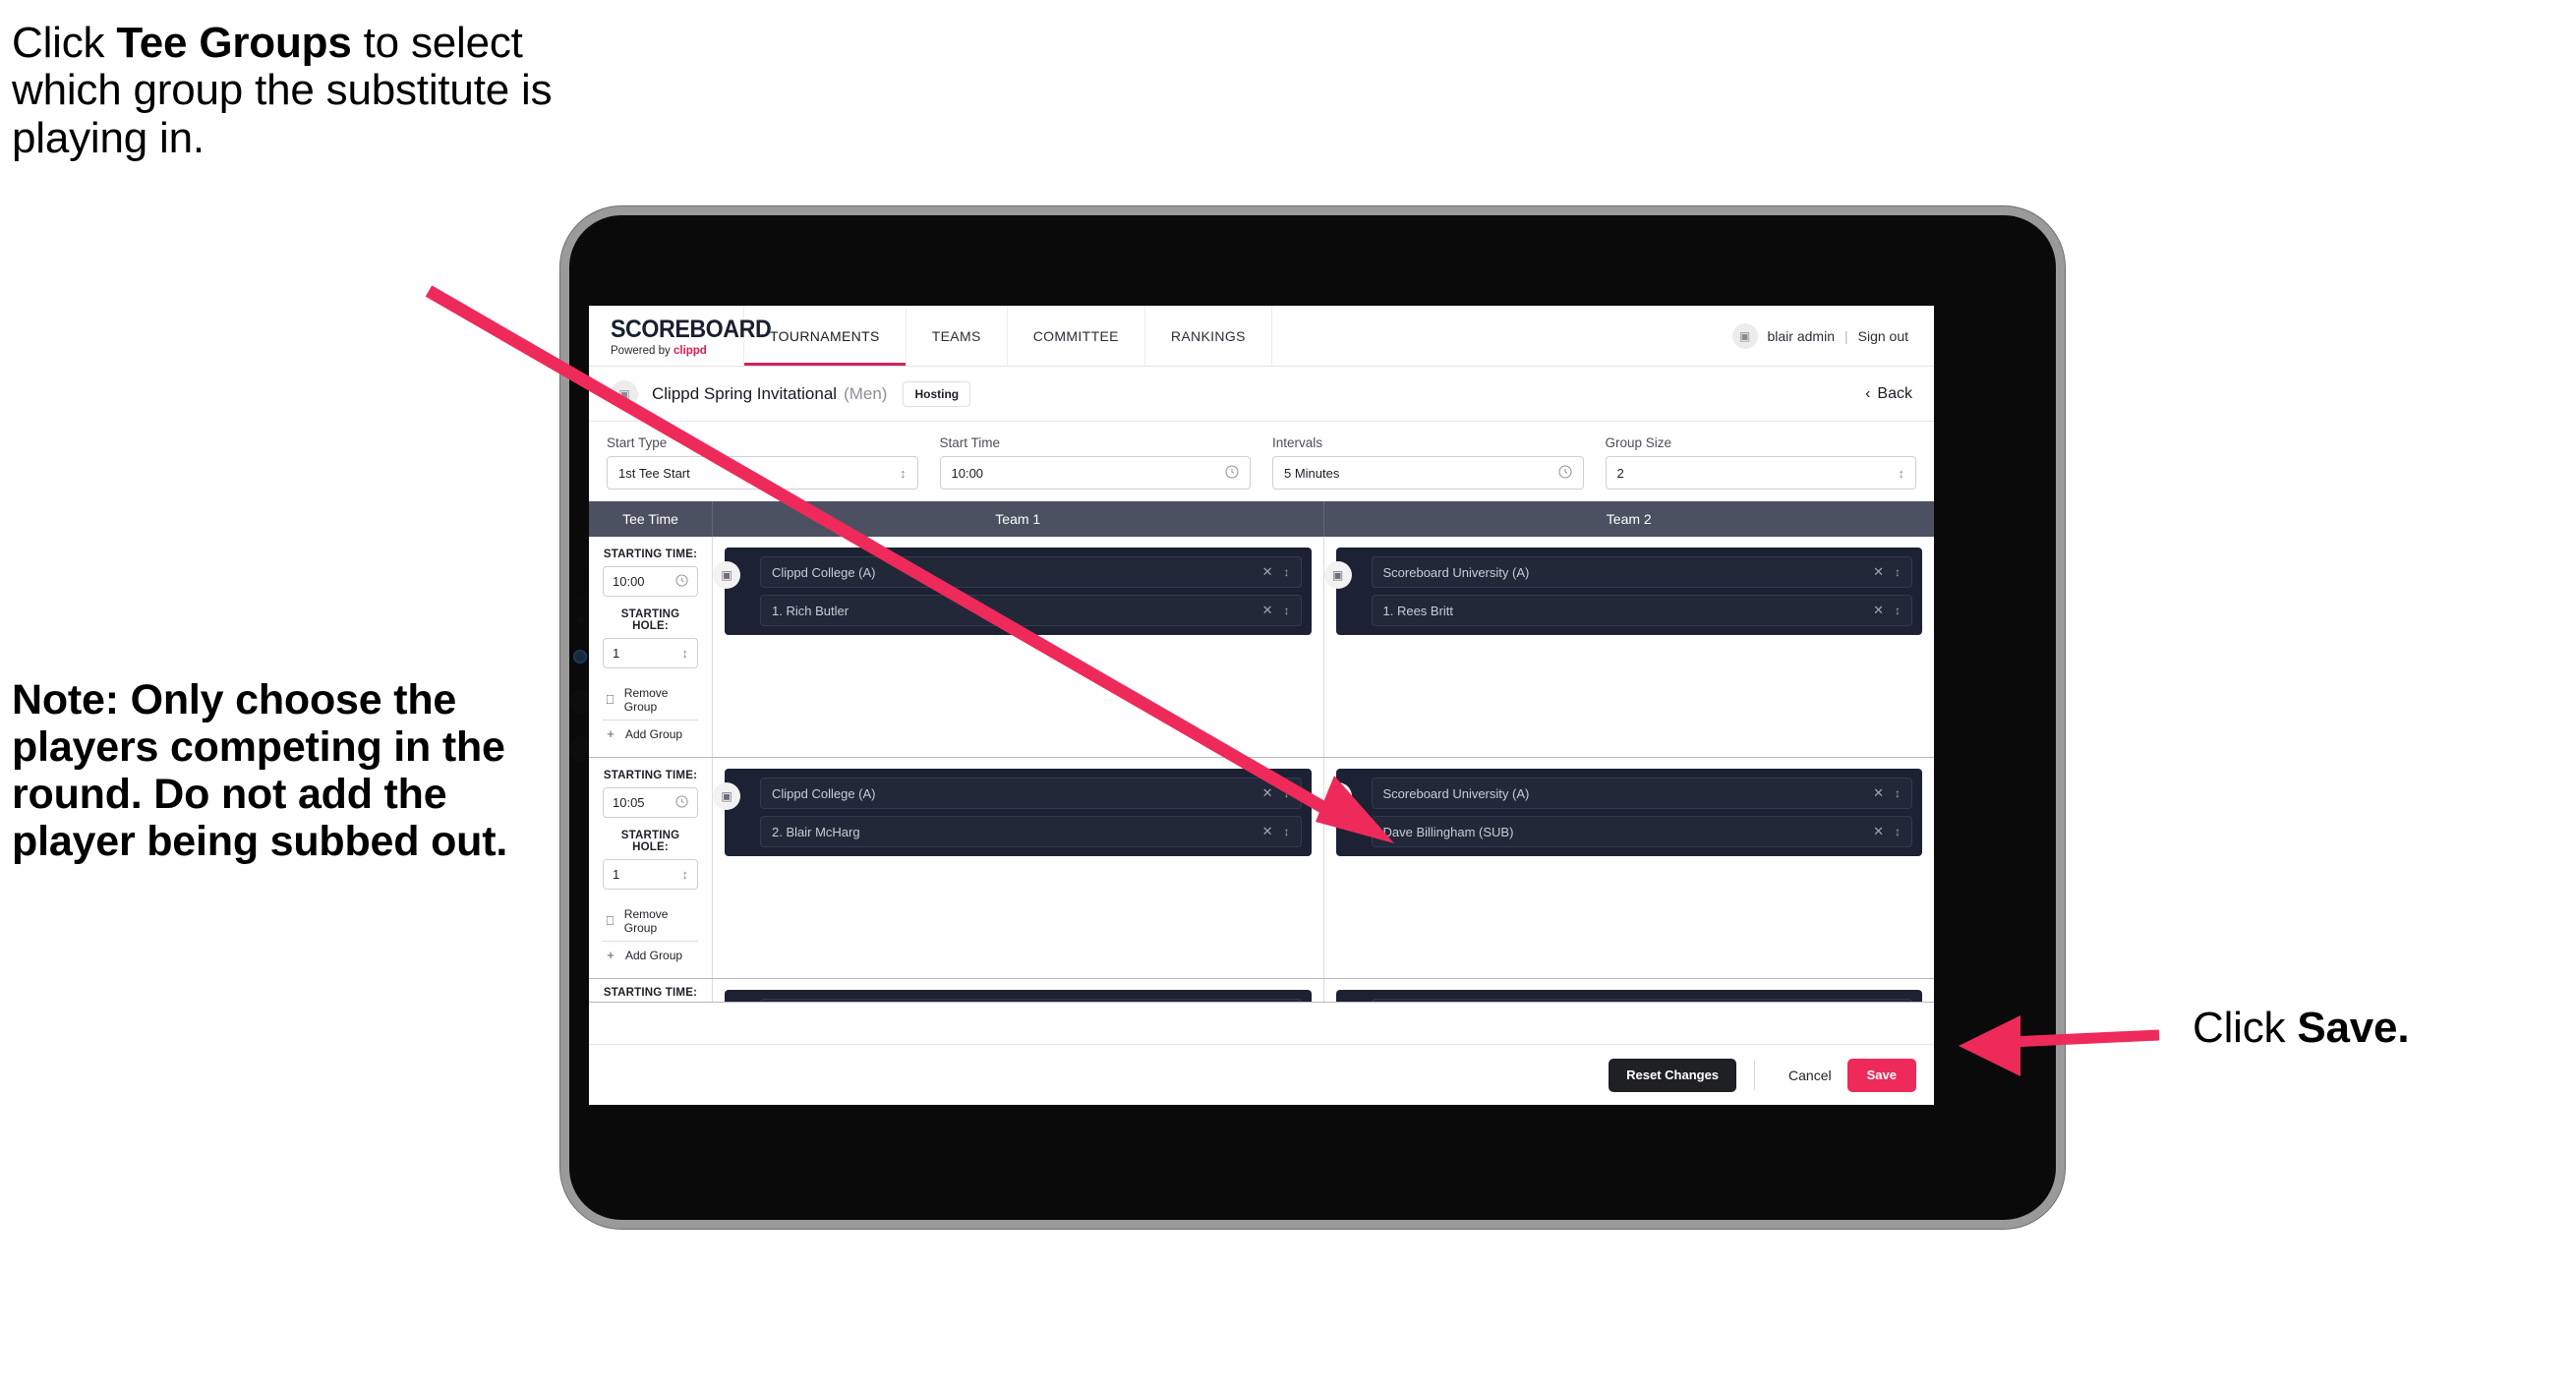 The width and height of the screenshot is (2576, 1385). Describe the element at coordinates (637, 442) in the screenshot. I see `start-type-label: Start Type` at that location.